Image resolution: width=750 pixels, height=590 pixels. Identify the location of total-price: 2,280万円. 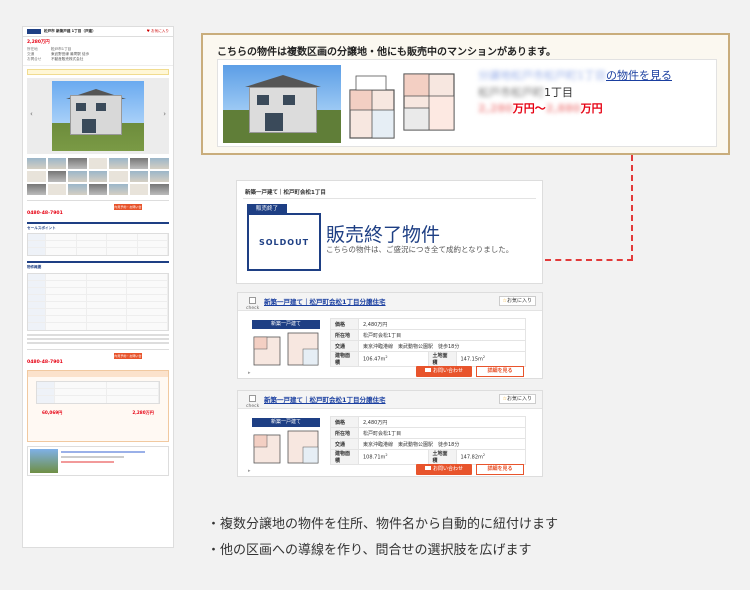
(143, 413).